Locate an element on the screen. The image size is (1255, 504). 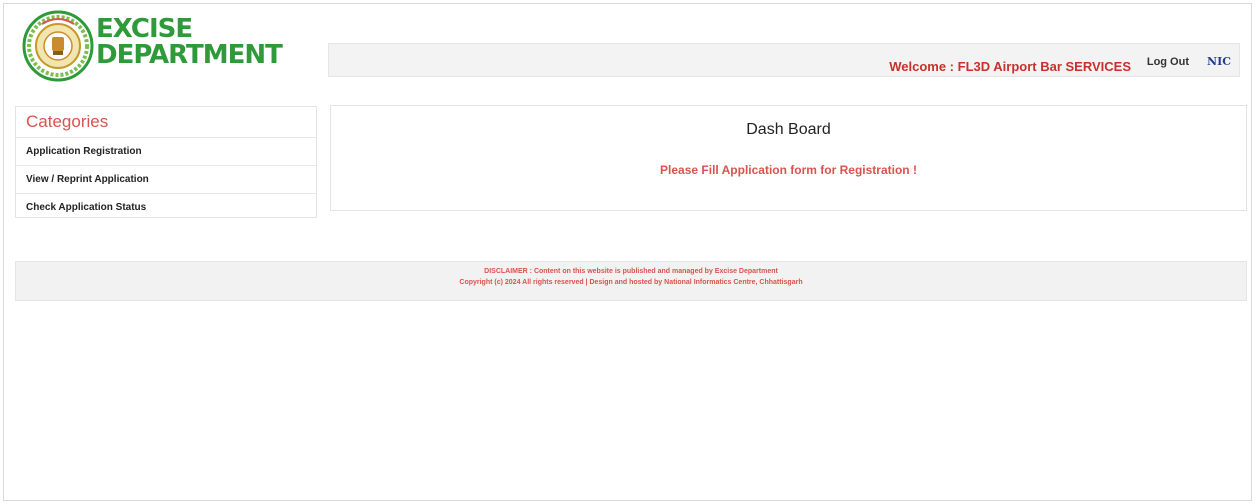
sidebar-item-view-reprint-application: View / Reprint Application is located at coordinates (166, 180).